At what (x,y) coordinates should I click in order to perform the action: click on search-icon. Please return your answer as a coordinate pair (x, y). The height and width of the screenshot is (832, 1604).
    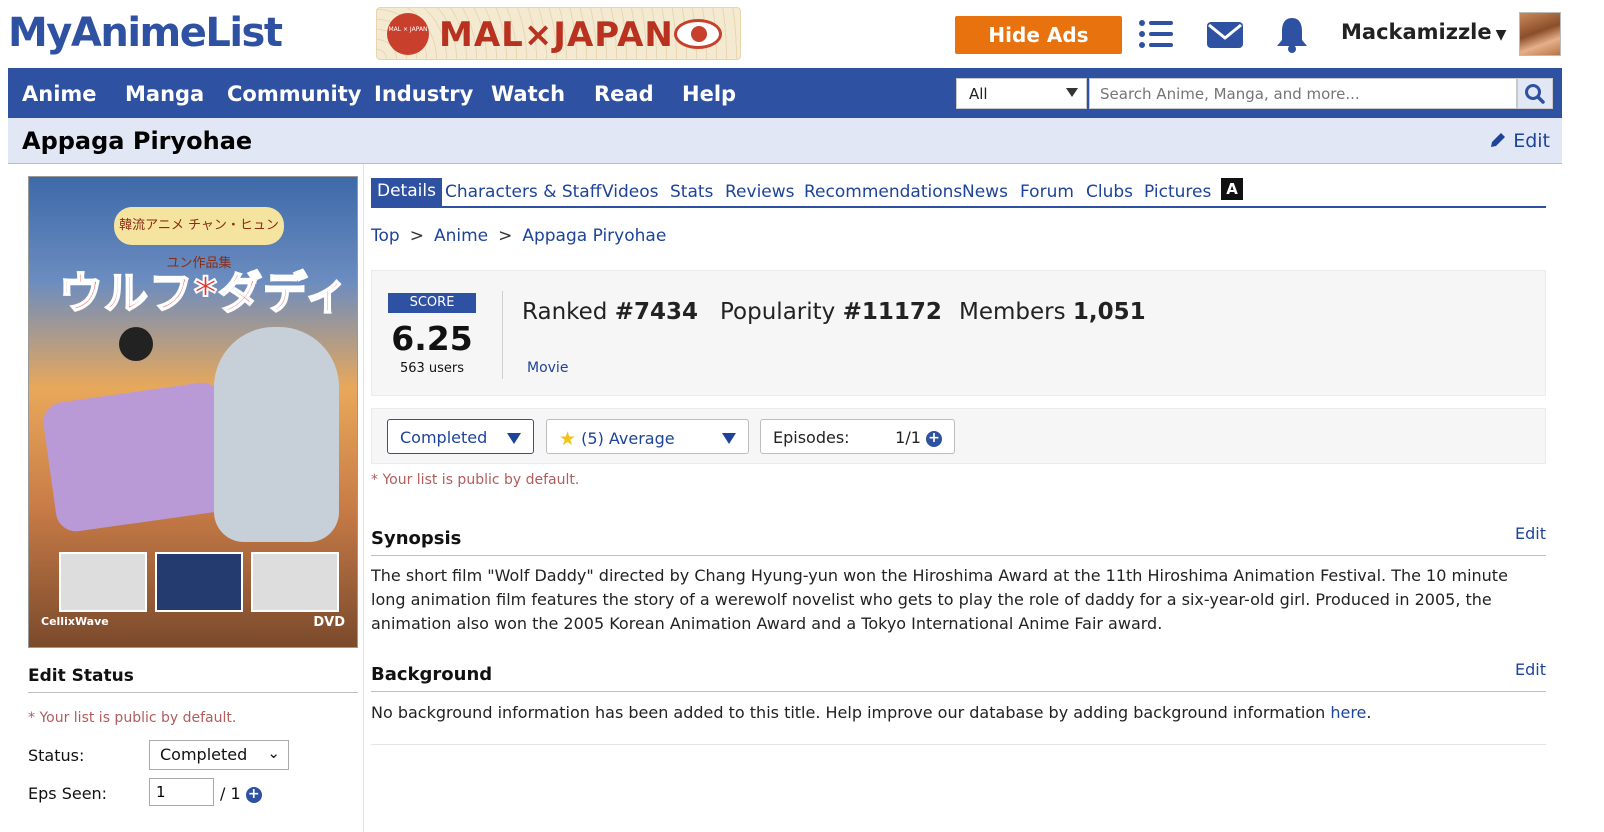
    Looking at the image, I should click on (1535, 94).